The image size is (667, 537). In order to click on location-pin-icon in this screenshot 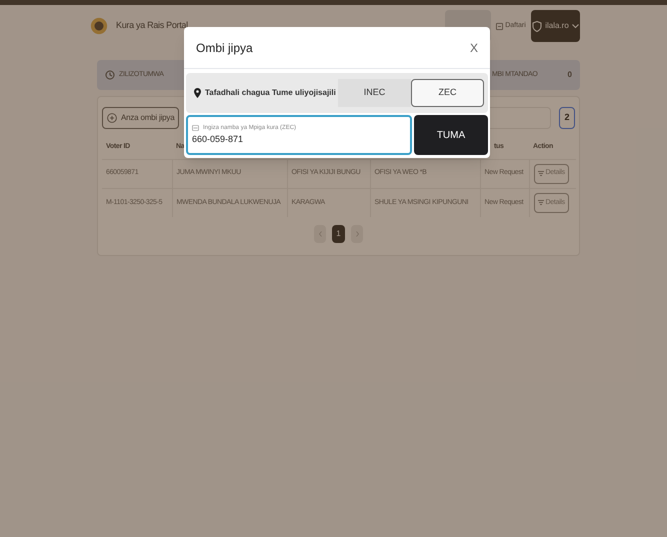, I will do `click(197, 93)`.